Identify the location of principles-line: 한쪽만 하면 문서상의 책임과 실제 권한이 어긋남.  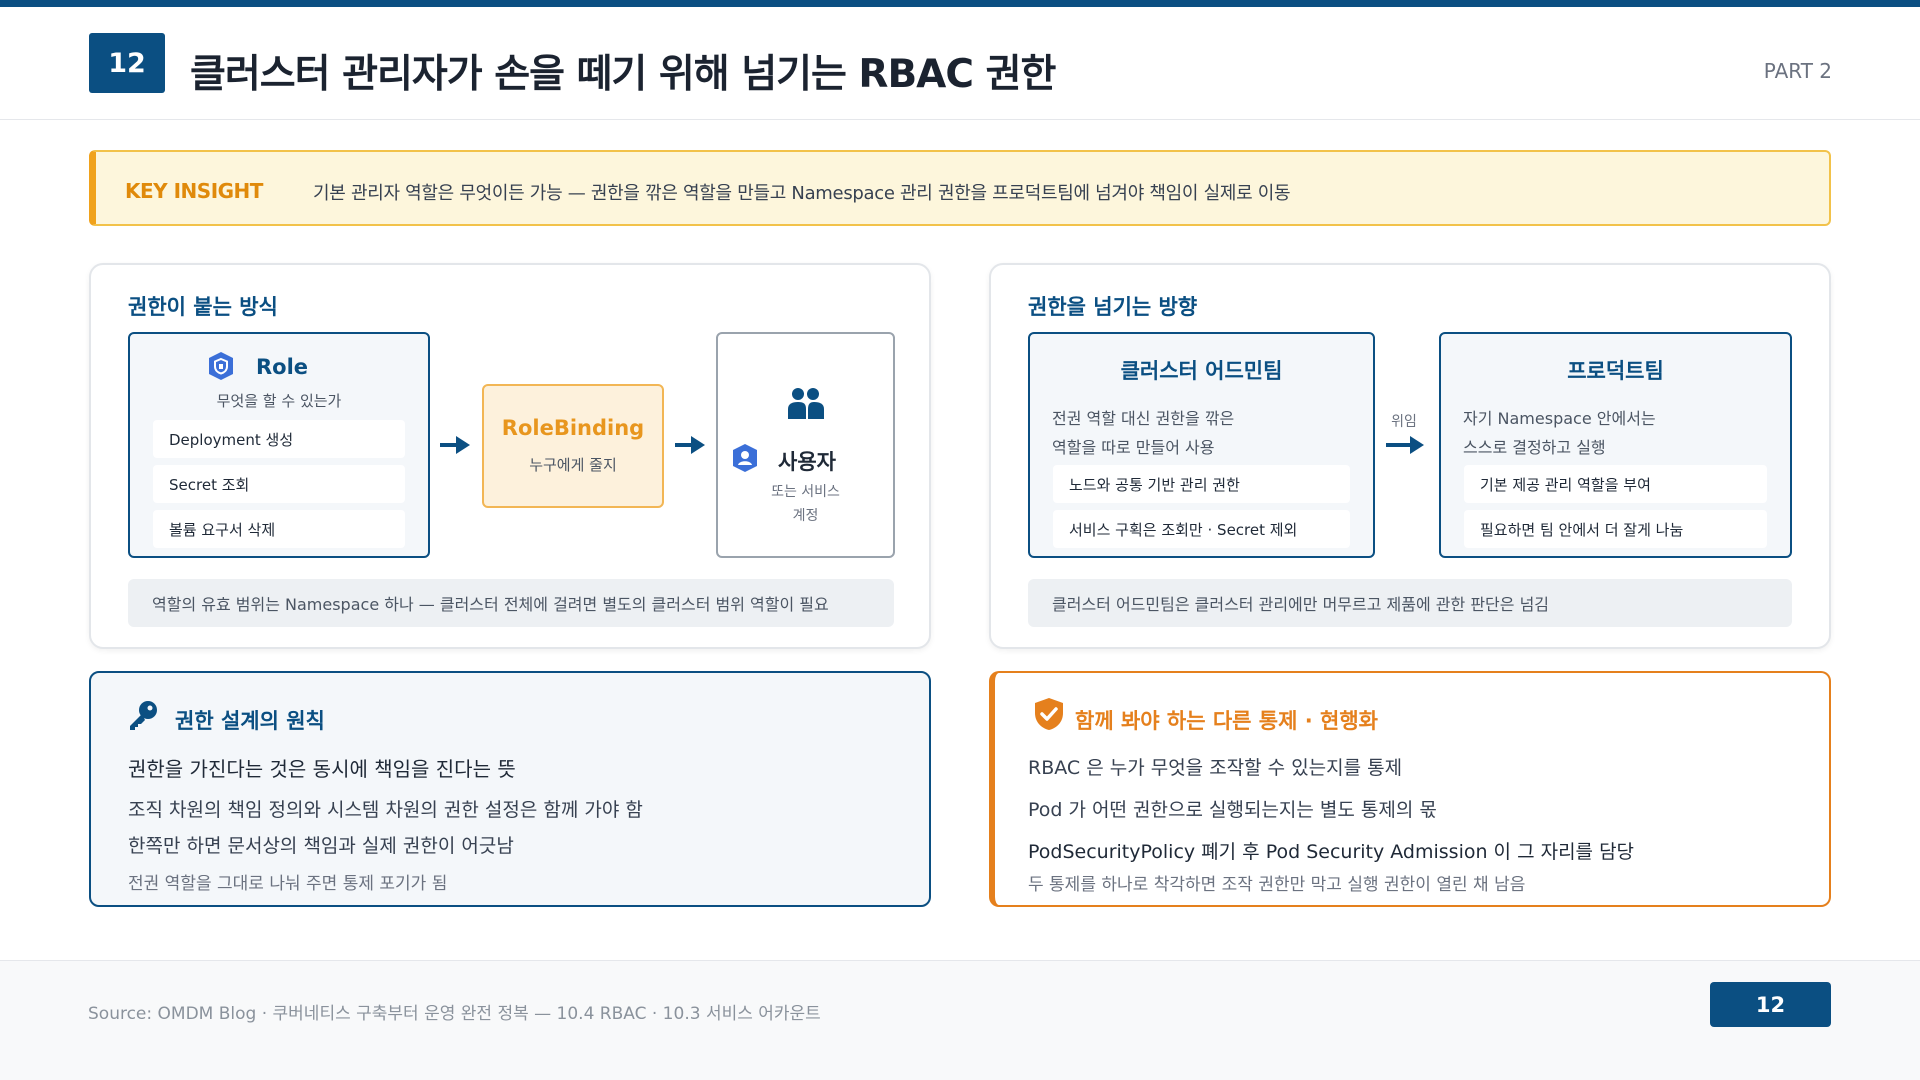
(321, 846).